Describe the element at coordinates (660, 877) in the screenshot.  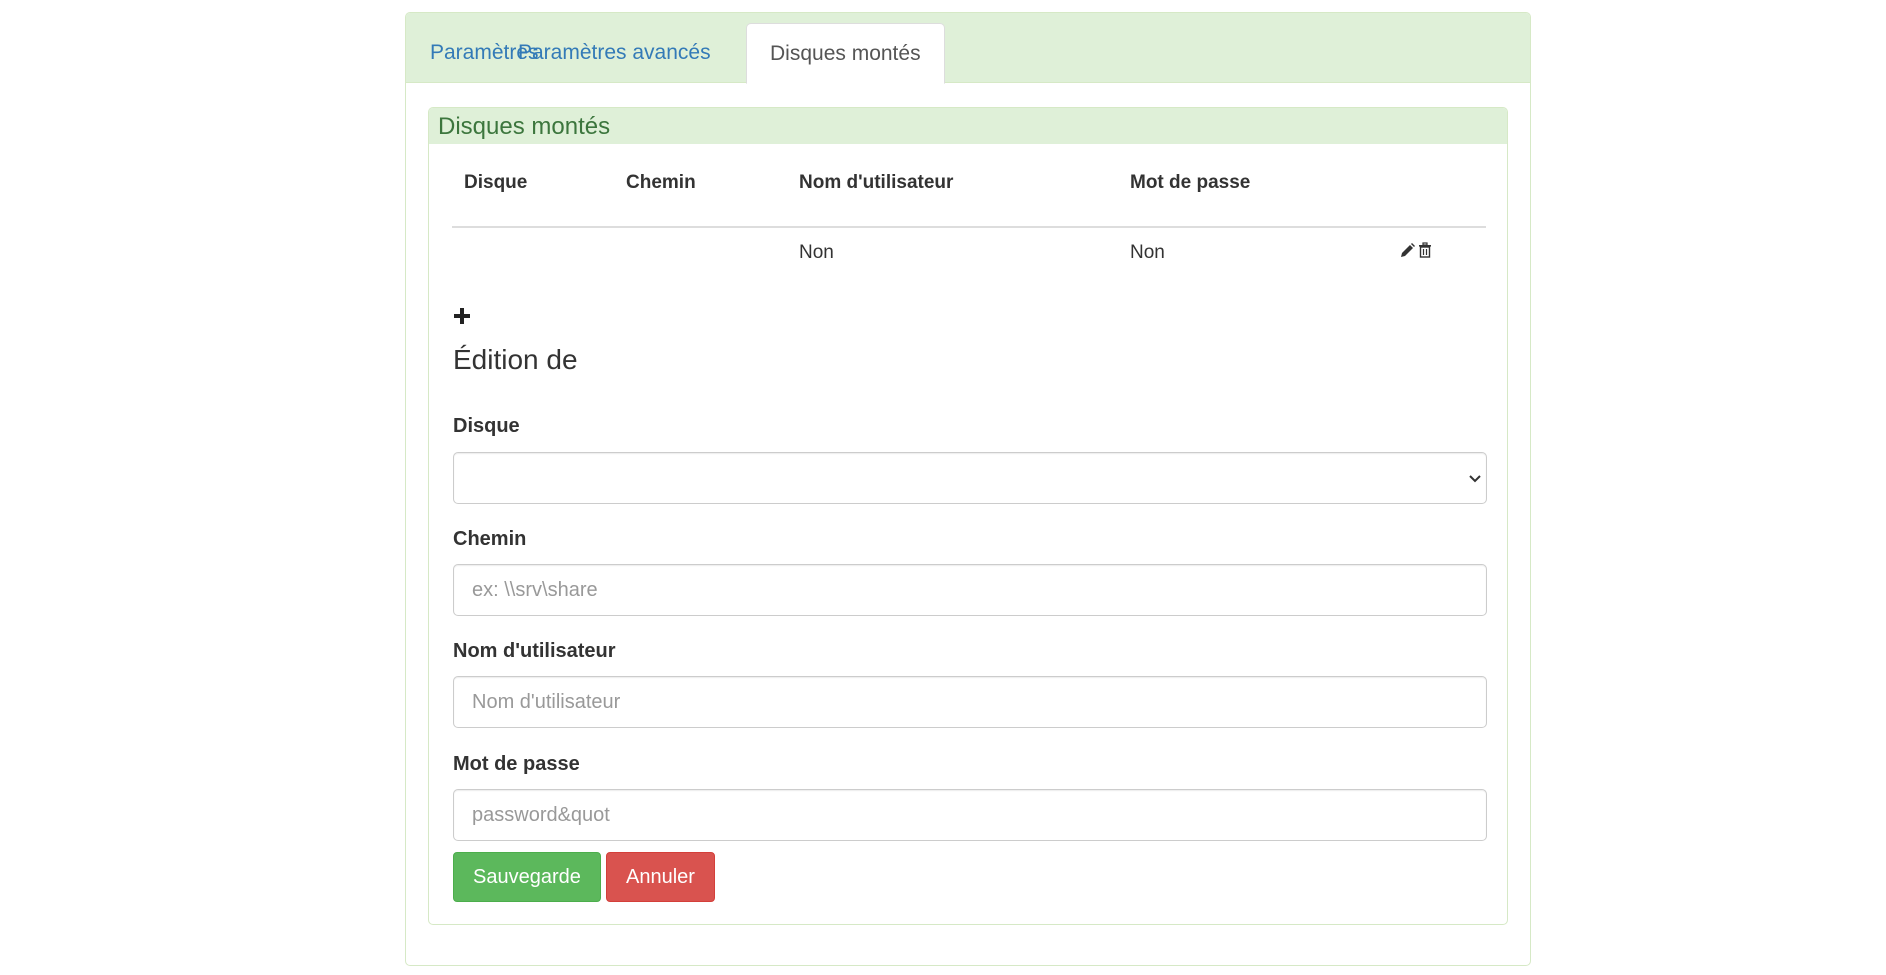
I see `cancel-button: Annuler` at that location.